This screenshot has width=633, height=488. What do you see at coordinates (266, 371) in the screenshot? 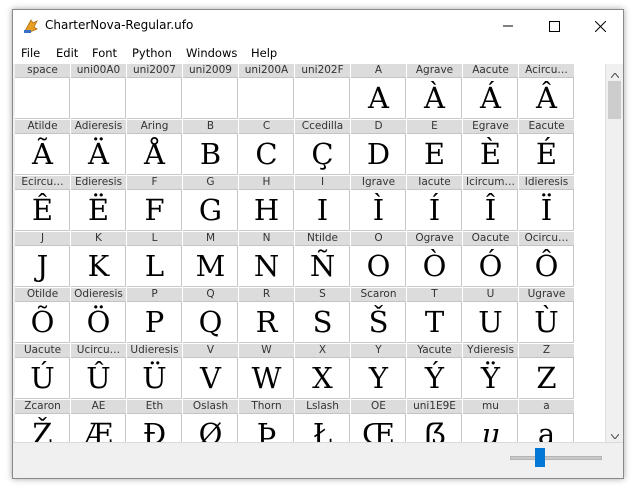
I see `glyph-cell: WW` at bounding box center [266, 371].